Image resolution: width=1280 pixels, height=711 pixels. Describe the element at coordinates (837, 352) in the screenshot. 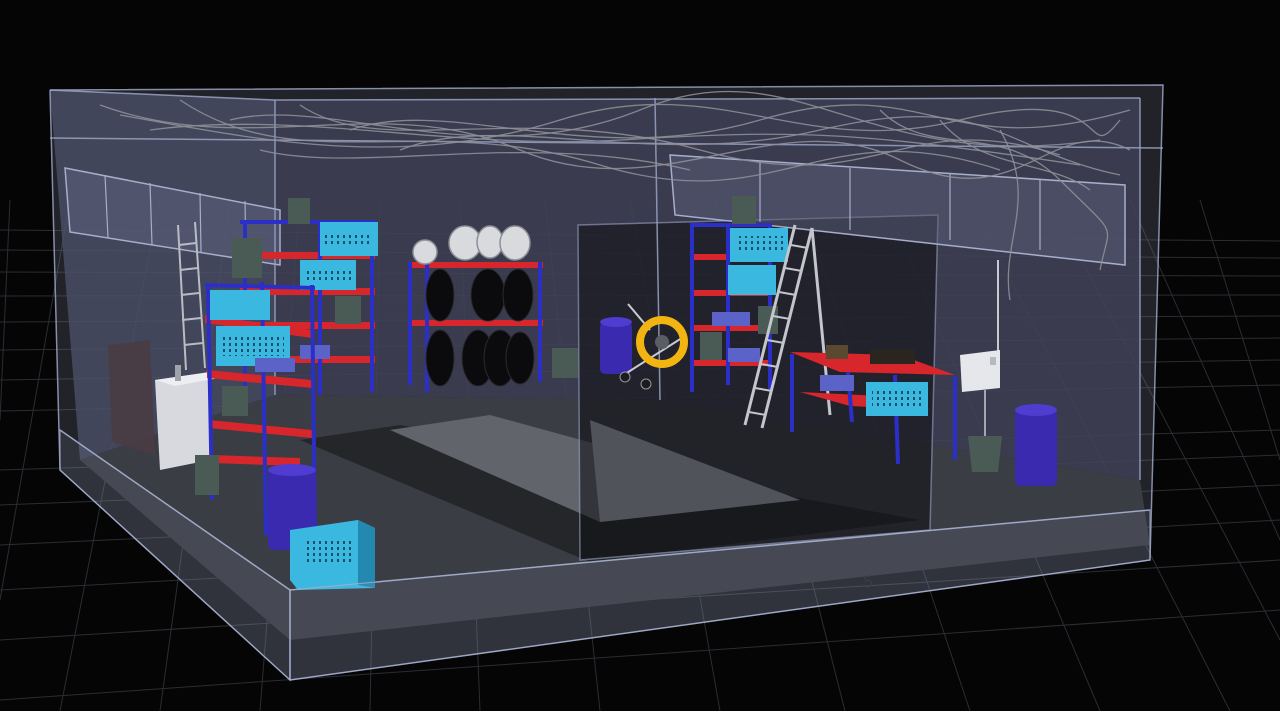

I see `toolbox-icon` at that location.